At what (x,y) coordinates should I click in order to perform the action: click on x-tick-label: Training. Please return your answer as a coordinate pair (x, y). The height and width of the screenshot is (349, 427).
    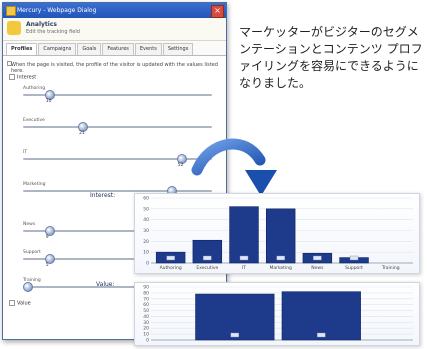
    Looking at the image, I should click on (390, 268).